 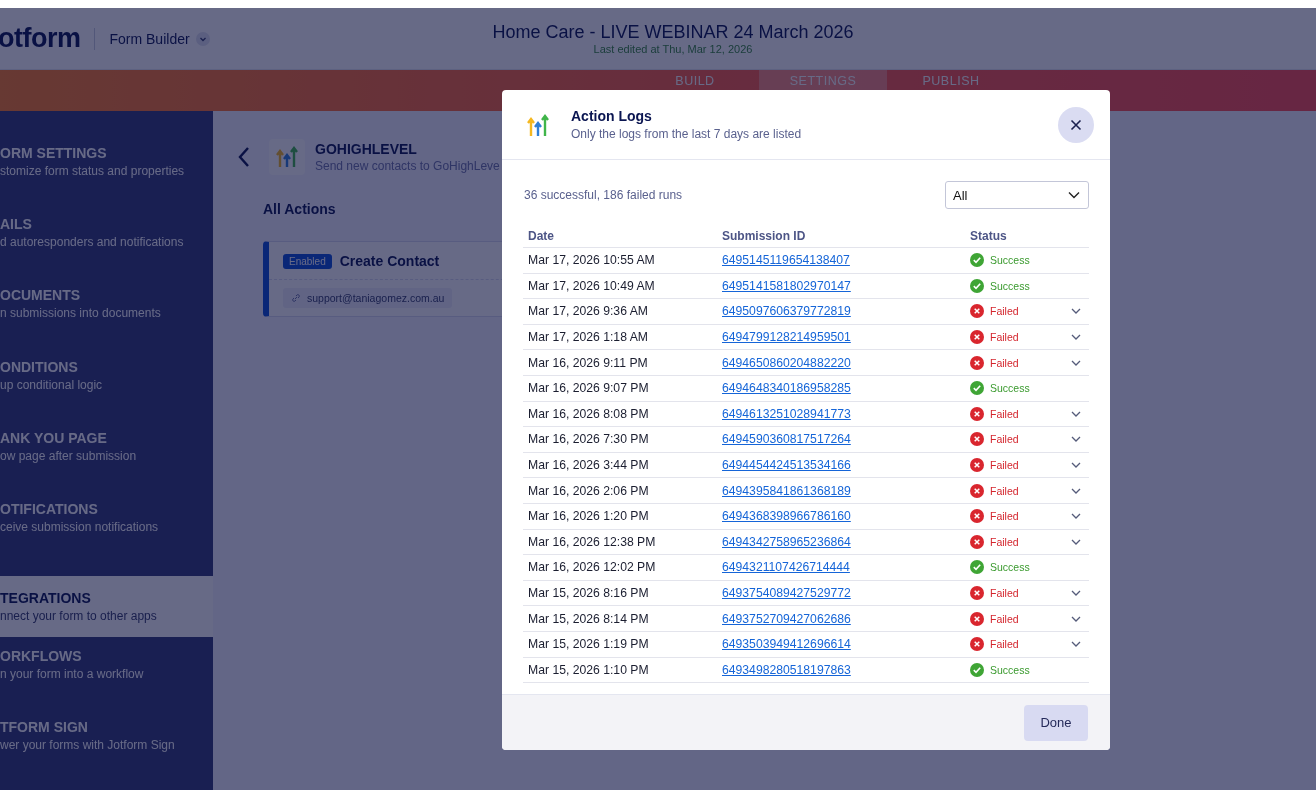 I want to click on date-cell-text: Mar 17, 2026 10:49 AM, so click(x=592, y=285).